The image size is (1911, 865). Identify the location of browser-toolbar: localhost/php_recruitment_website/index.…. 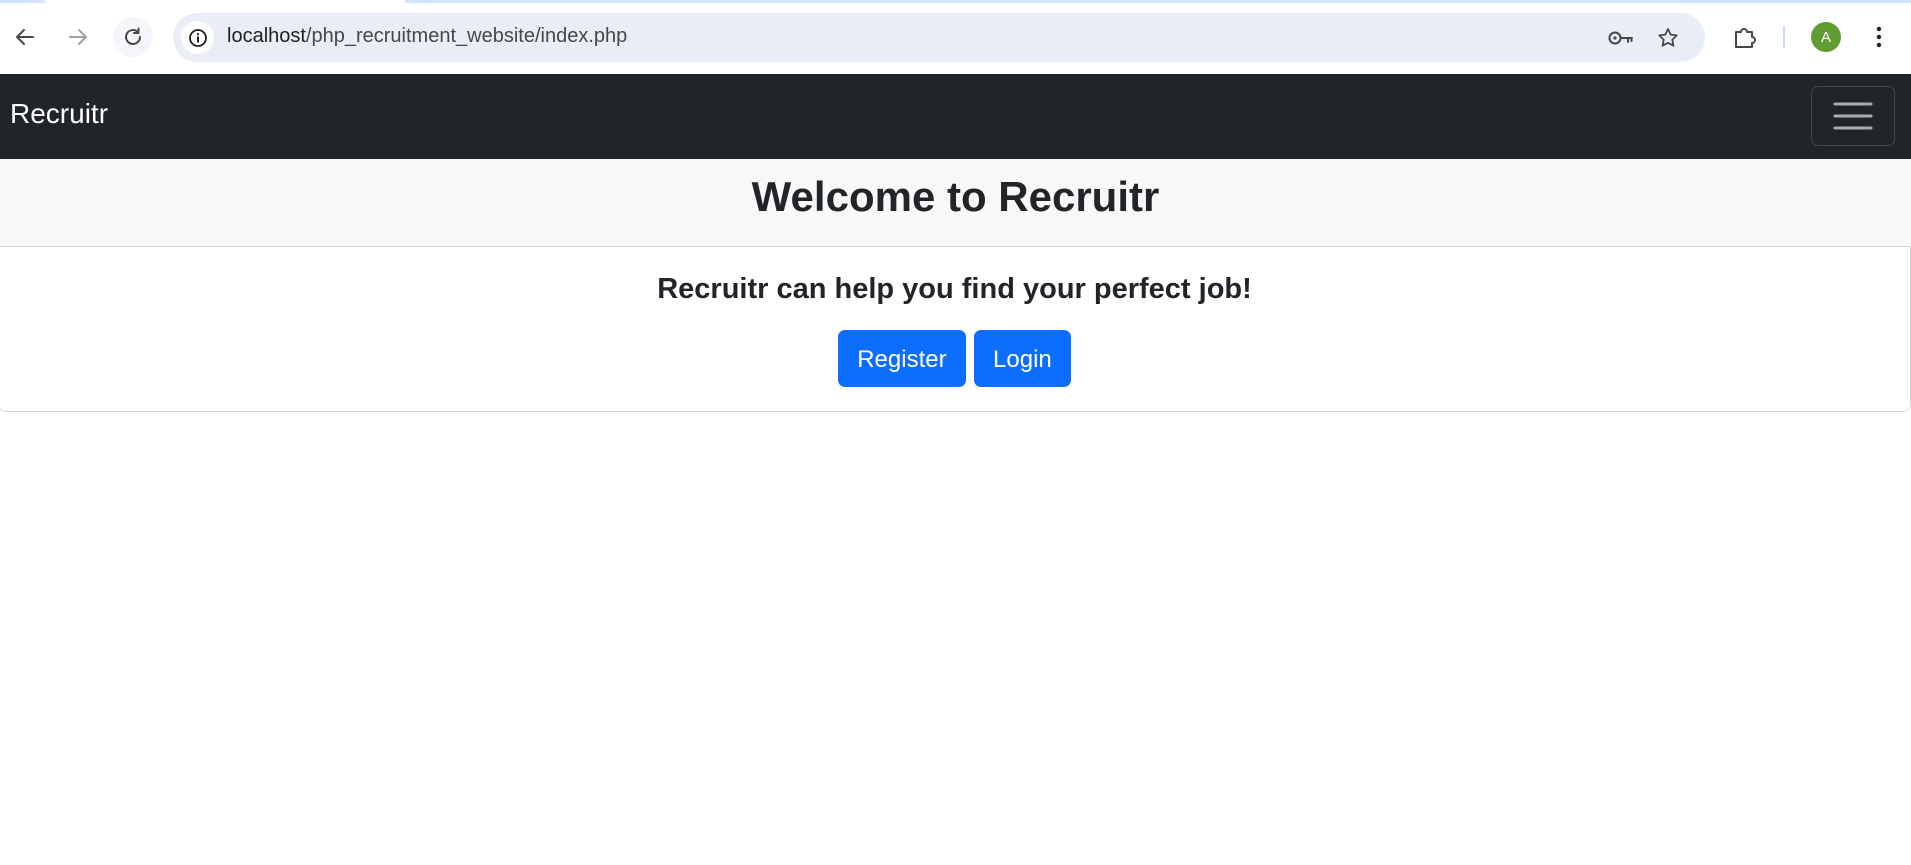
(955, 37).